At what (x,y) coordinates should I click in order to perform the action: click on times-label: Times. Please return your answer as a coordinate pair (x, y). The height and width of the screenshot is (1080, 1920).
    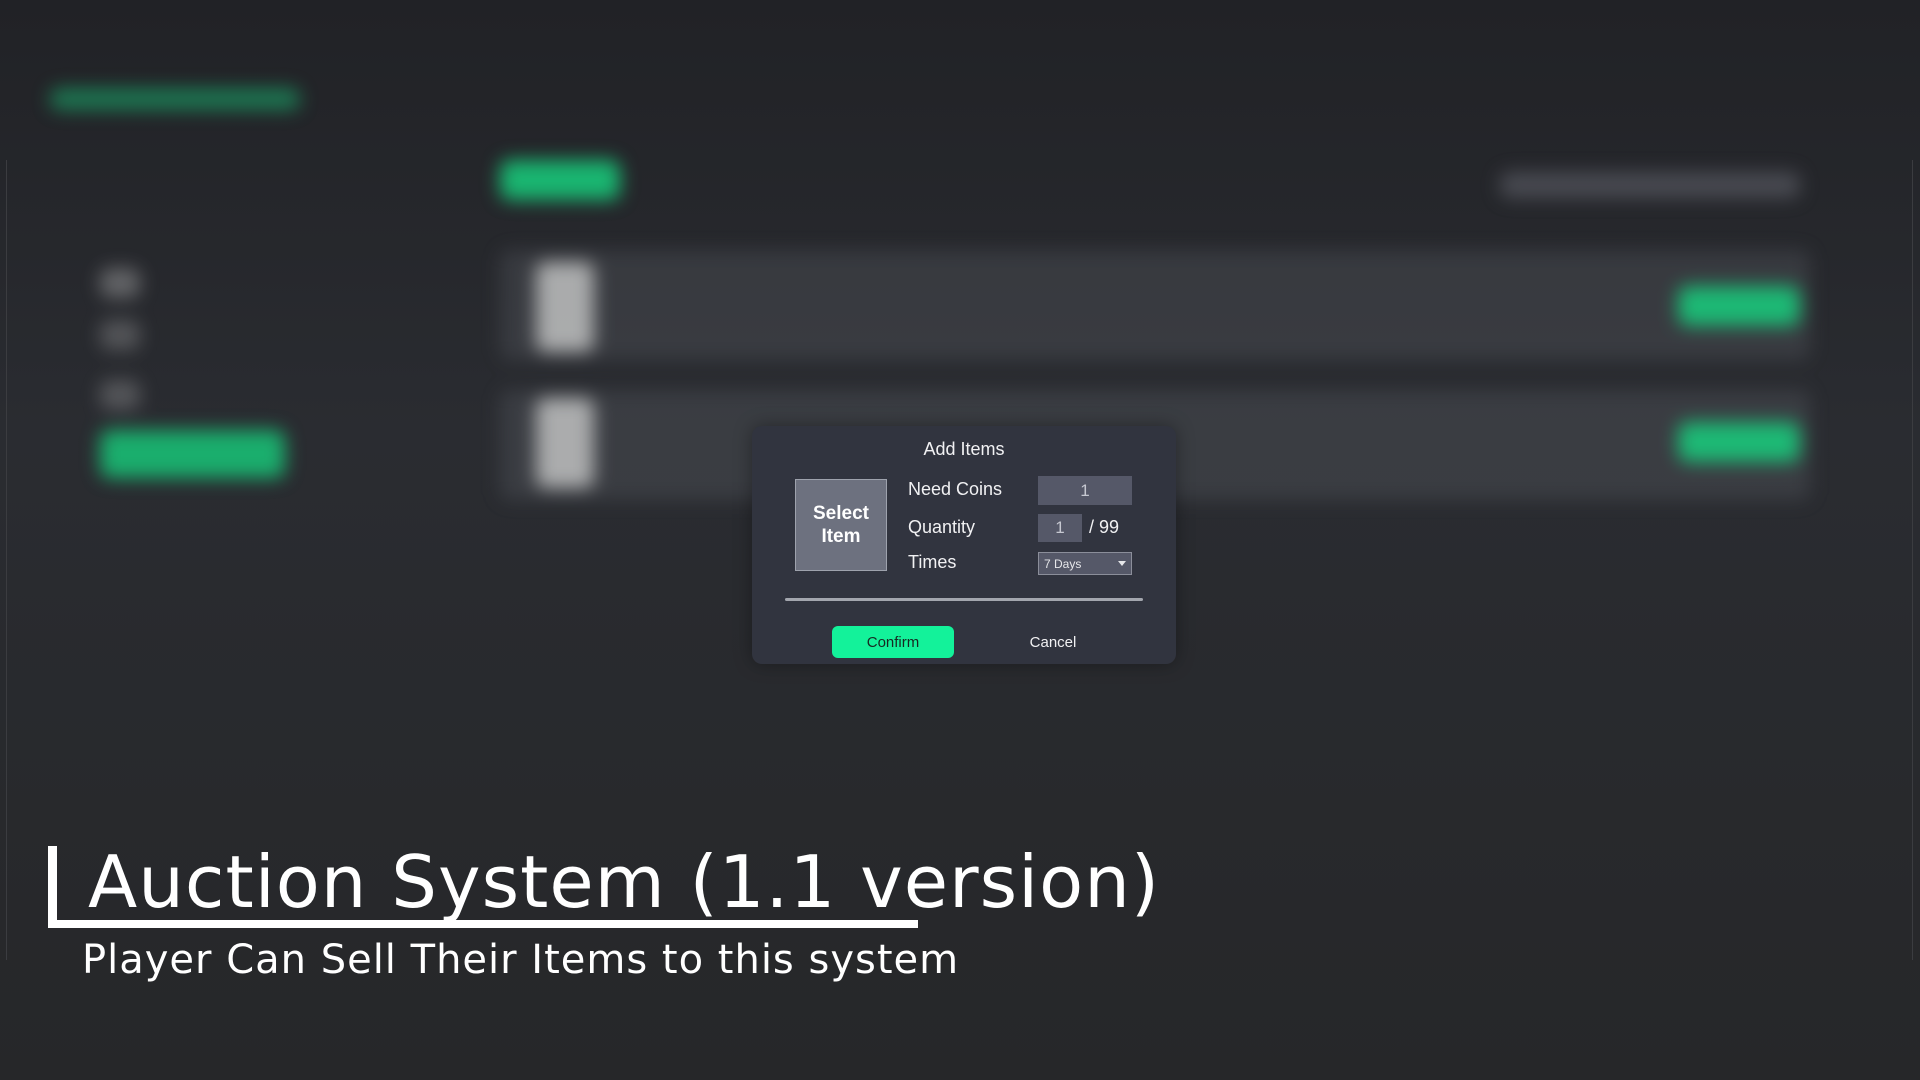
    Looking at the image, I should click on (932, 562).